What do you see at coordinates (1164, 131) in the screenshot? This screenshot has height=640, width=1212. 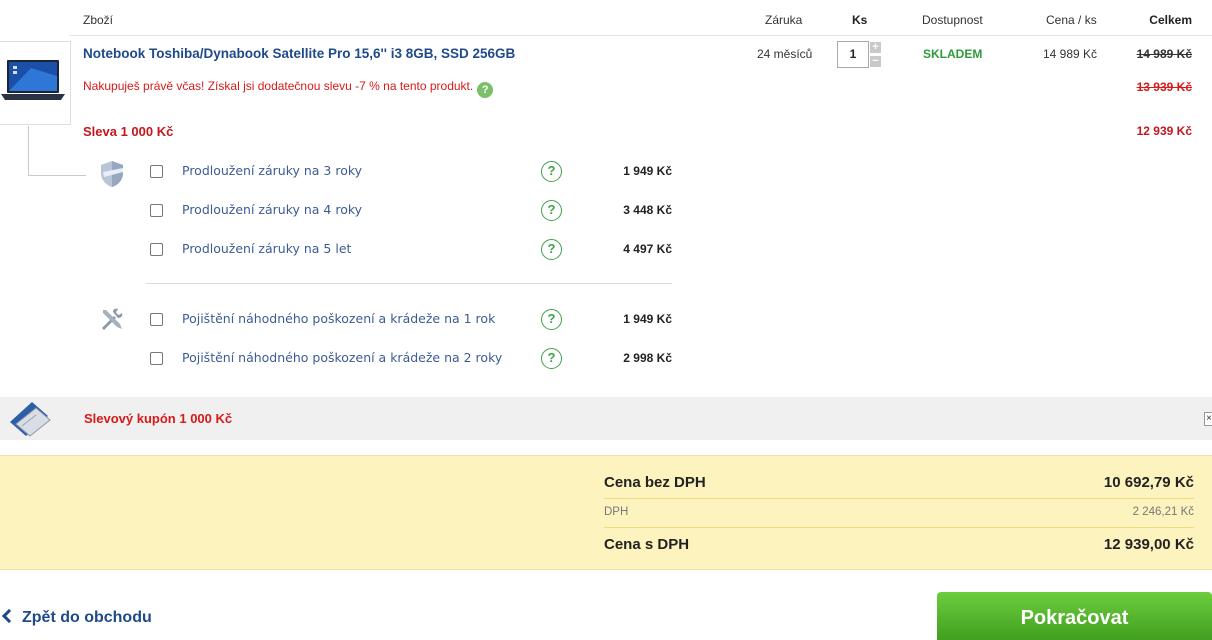 I see `discount-total-price: 12 939 Kč` at bounding box center [1164, 131].